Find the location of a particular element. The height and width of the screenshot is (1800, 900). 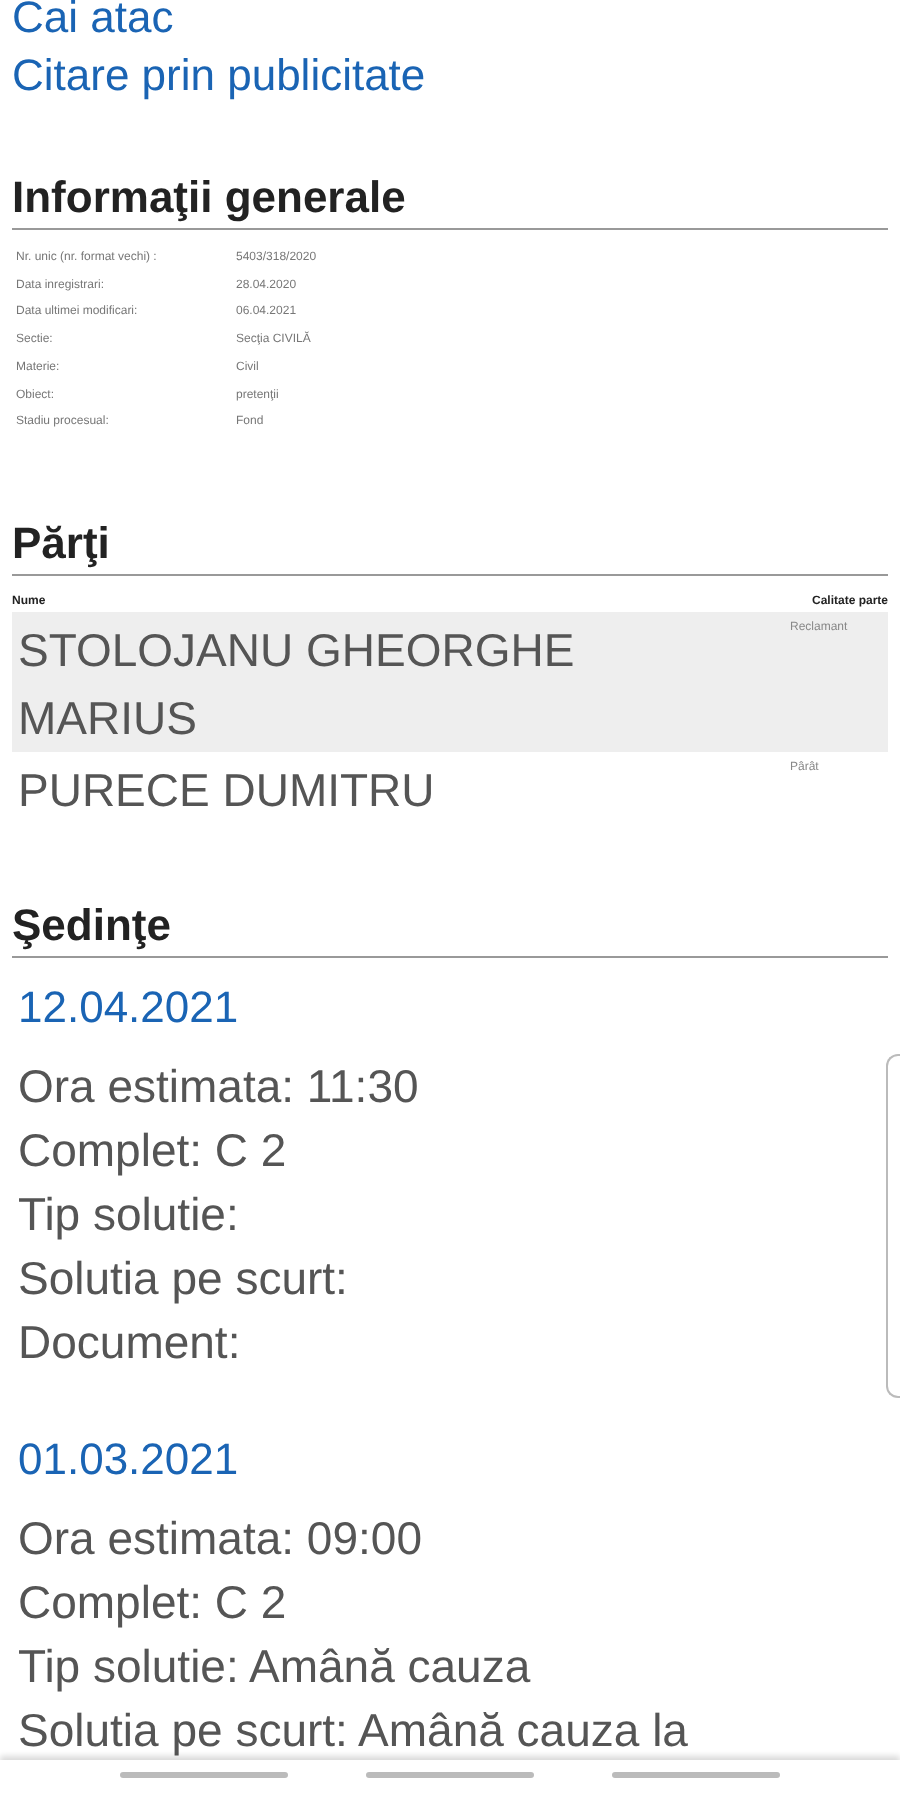

section-heading: Părţi is located at coordinates (450, 546).